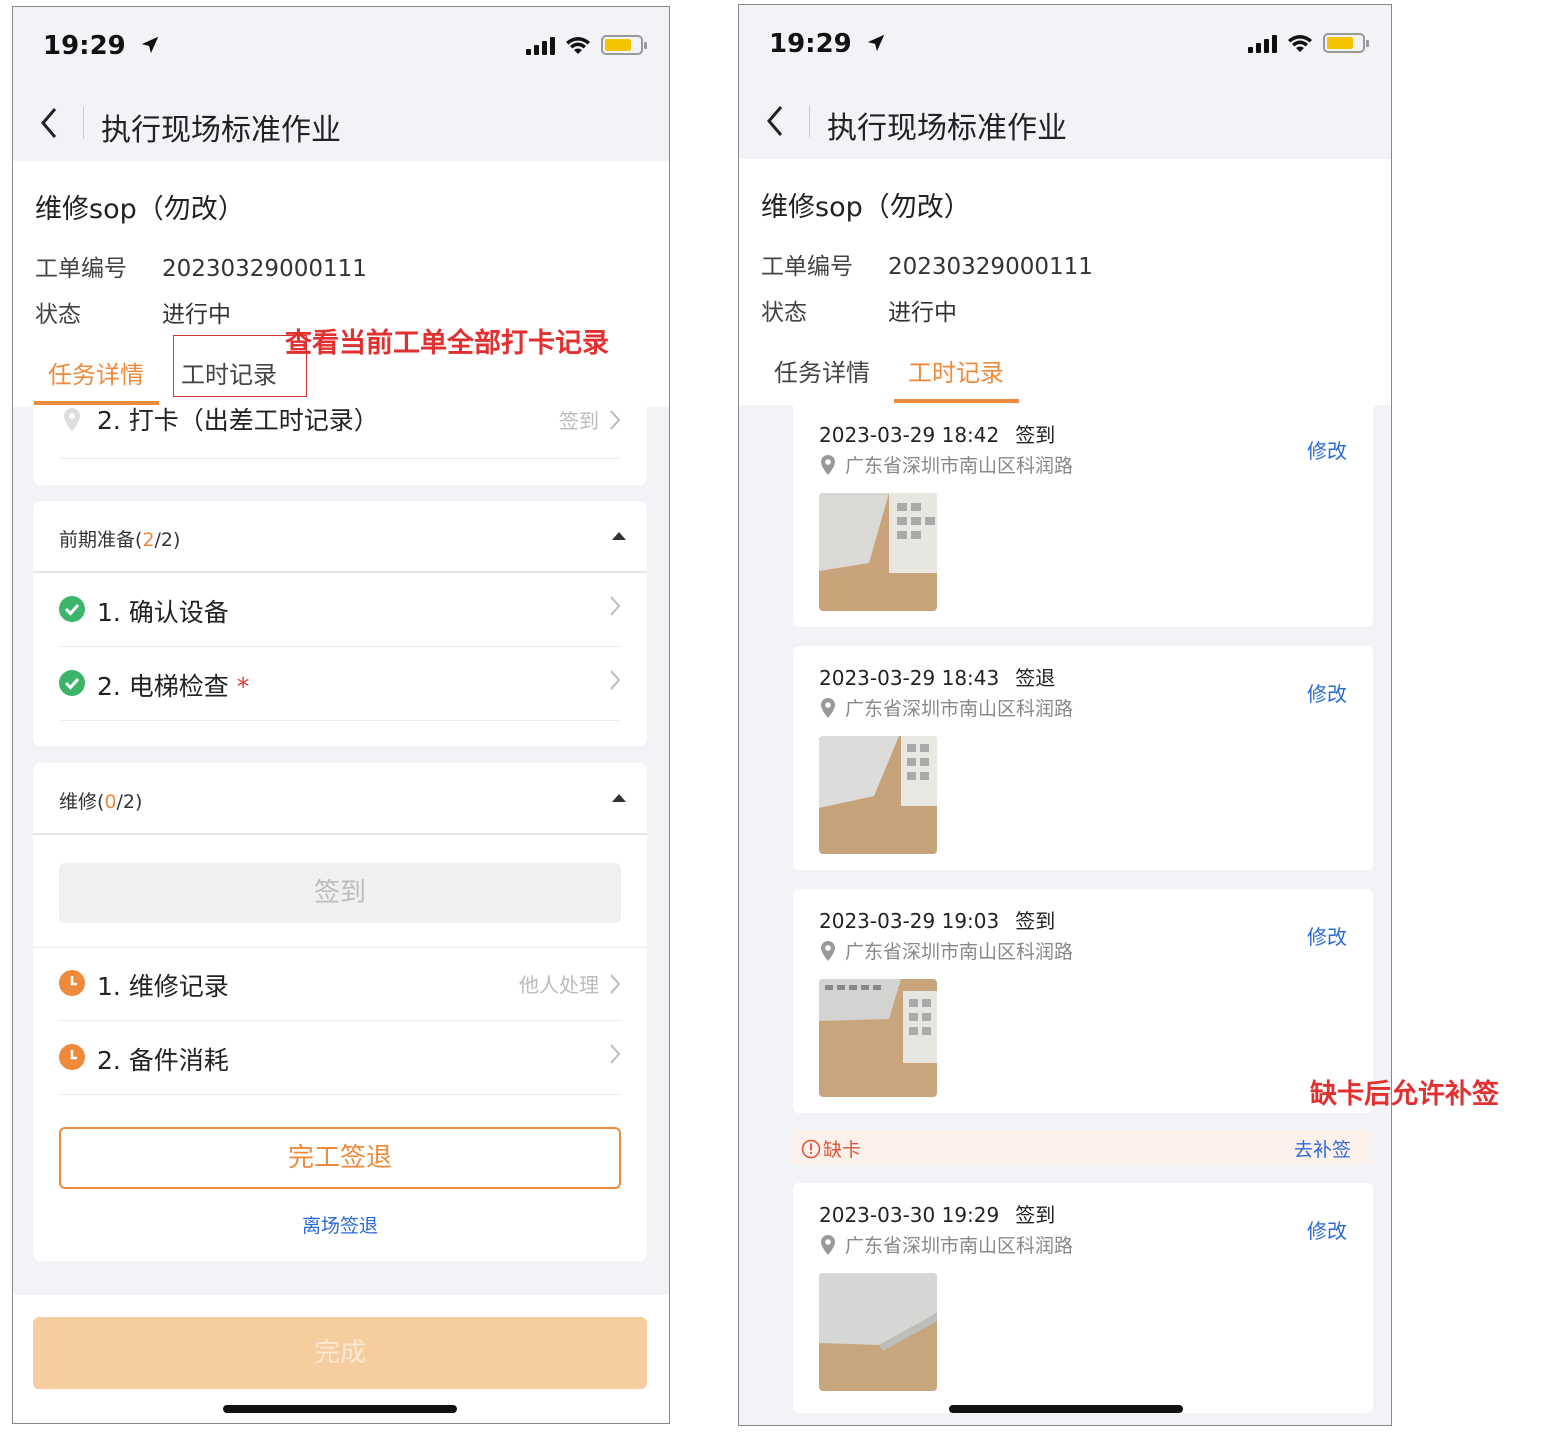  Describe the element at coordinates (340, 684) in the screenshot. I see `list-item: 2. 电梯检查 *` at that location.